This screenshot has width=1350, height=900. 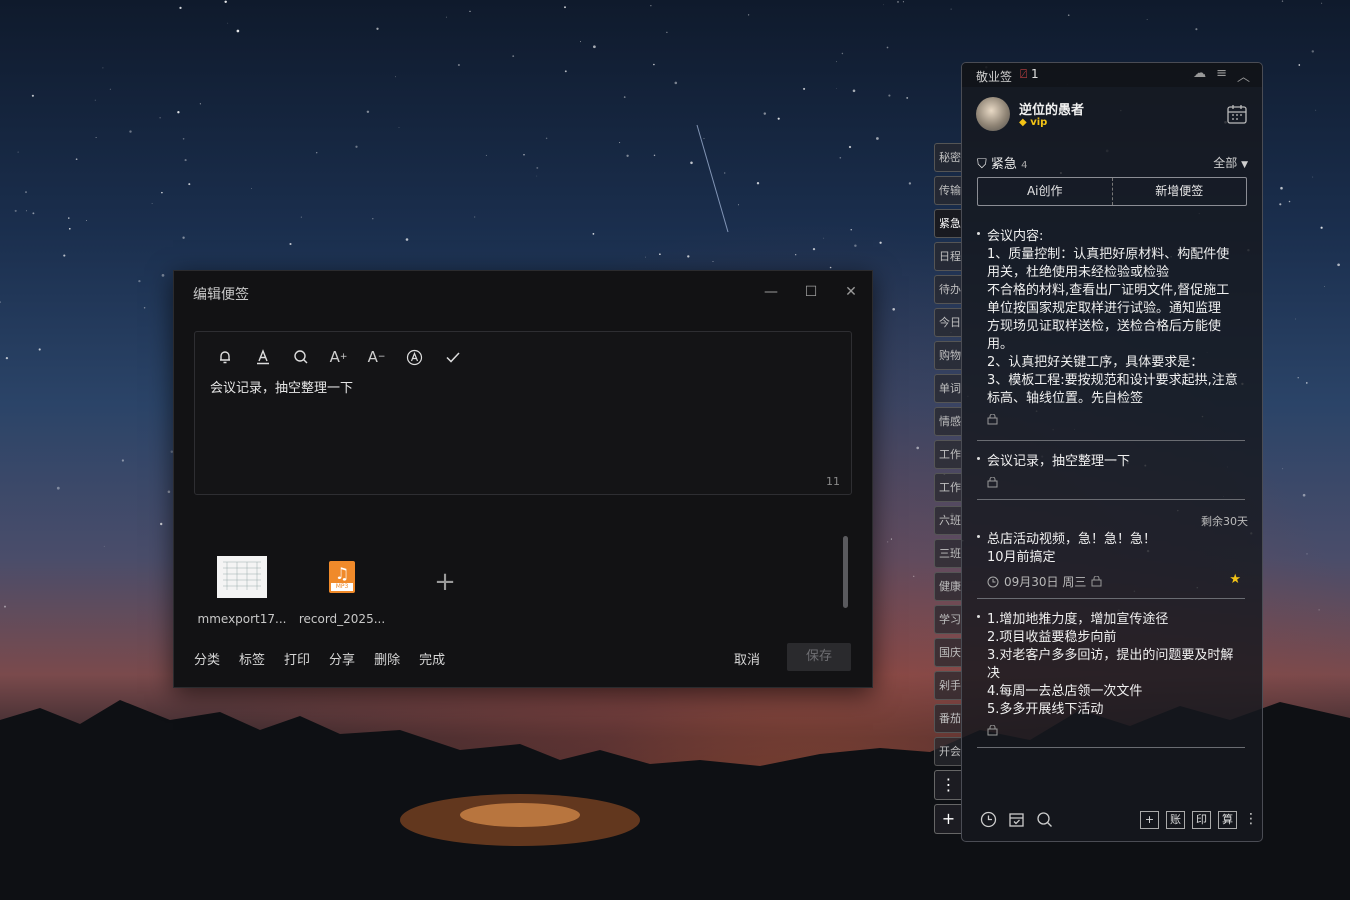 What do you see at coordinates (342, 658) in the screenshot?
I see `share-button: 分享` at bounding box center [342, 658].